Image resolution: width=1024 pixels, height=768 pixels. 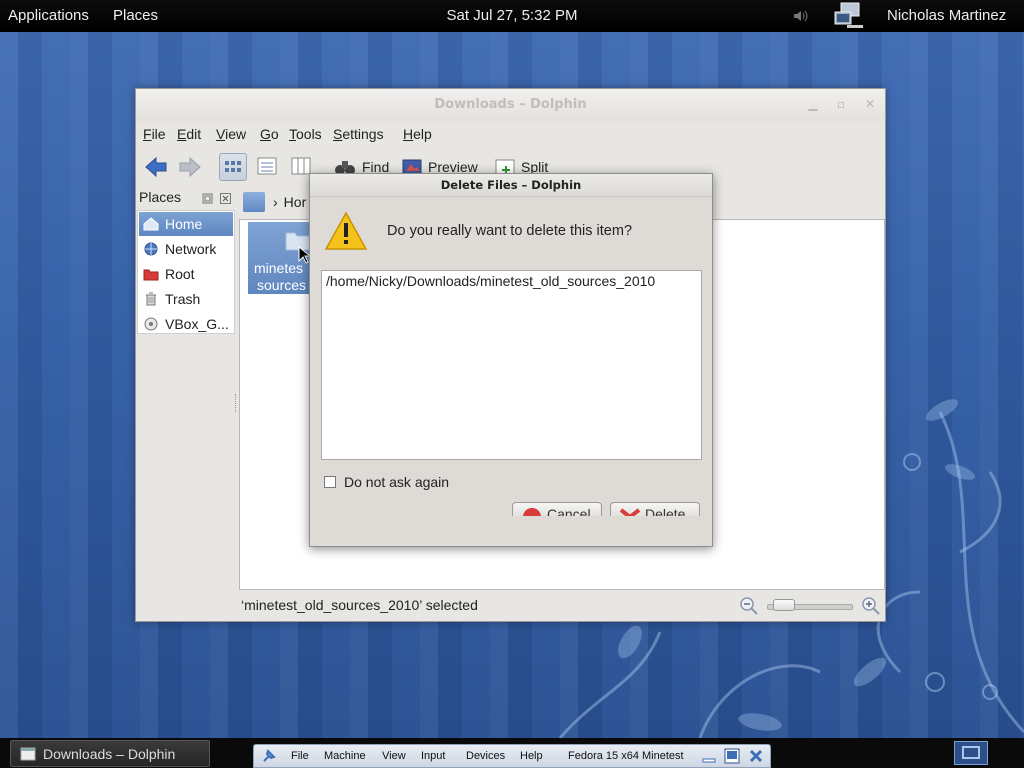 I want to click on user-menu: Nicholas Martinez, so click(x=946, y=15).